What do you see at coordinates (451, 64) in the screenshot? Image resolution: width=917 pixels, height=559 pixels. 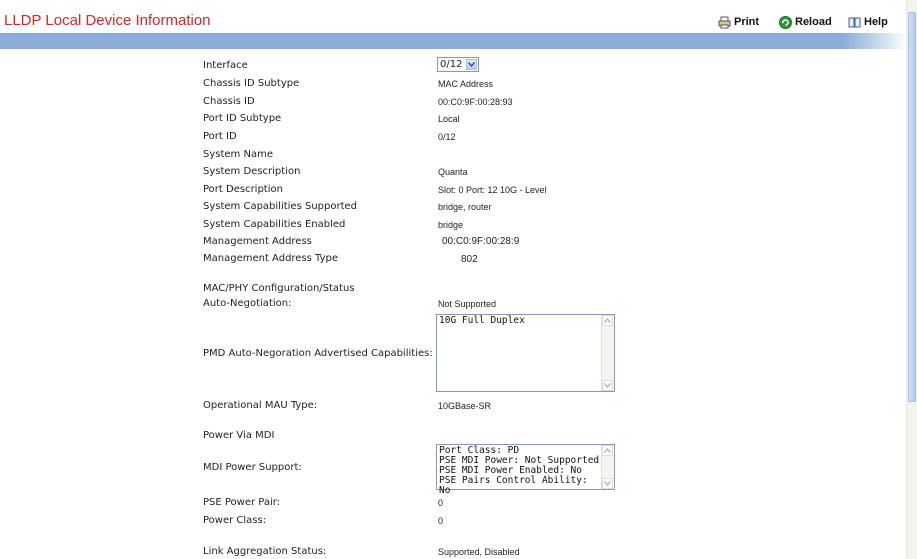 I see `interface-selected-value: 0/12` at bounding box center [451, 64].